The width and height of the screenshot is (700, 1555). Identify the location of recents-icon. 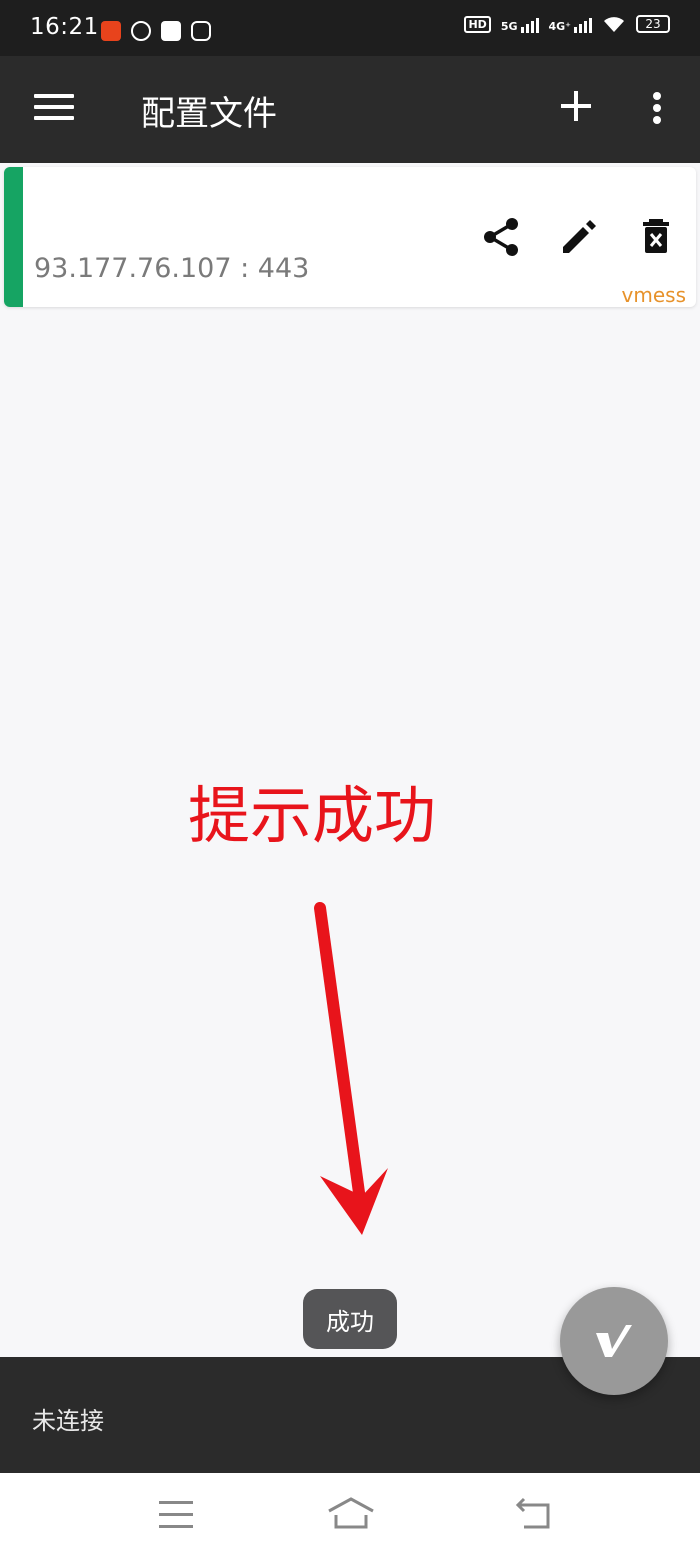
(176, 1514).